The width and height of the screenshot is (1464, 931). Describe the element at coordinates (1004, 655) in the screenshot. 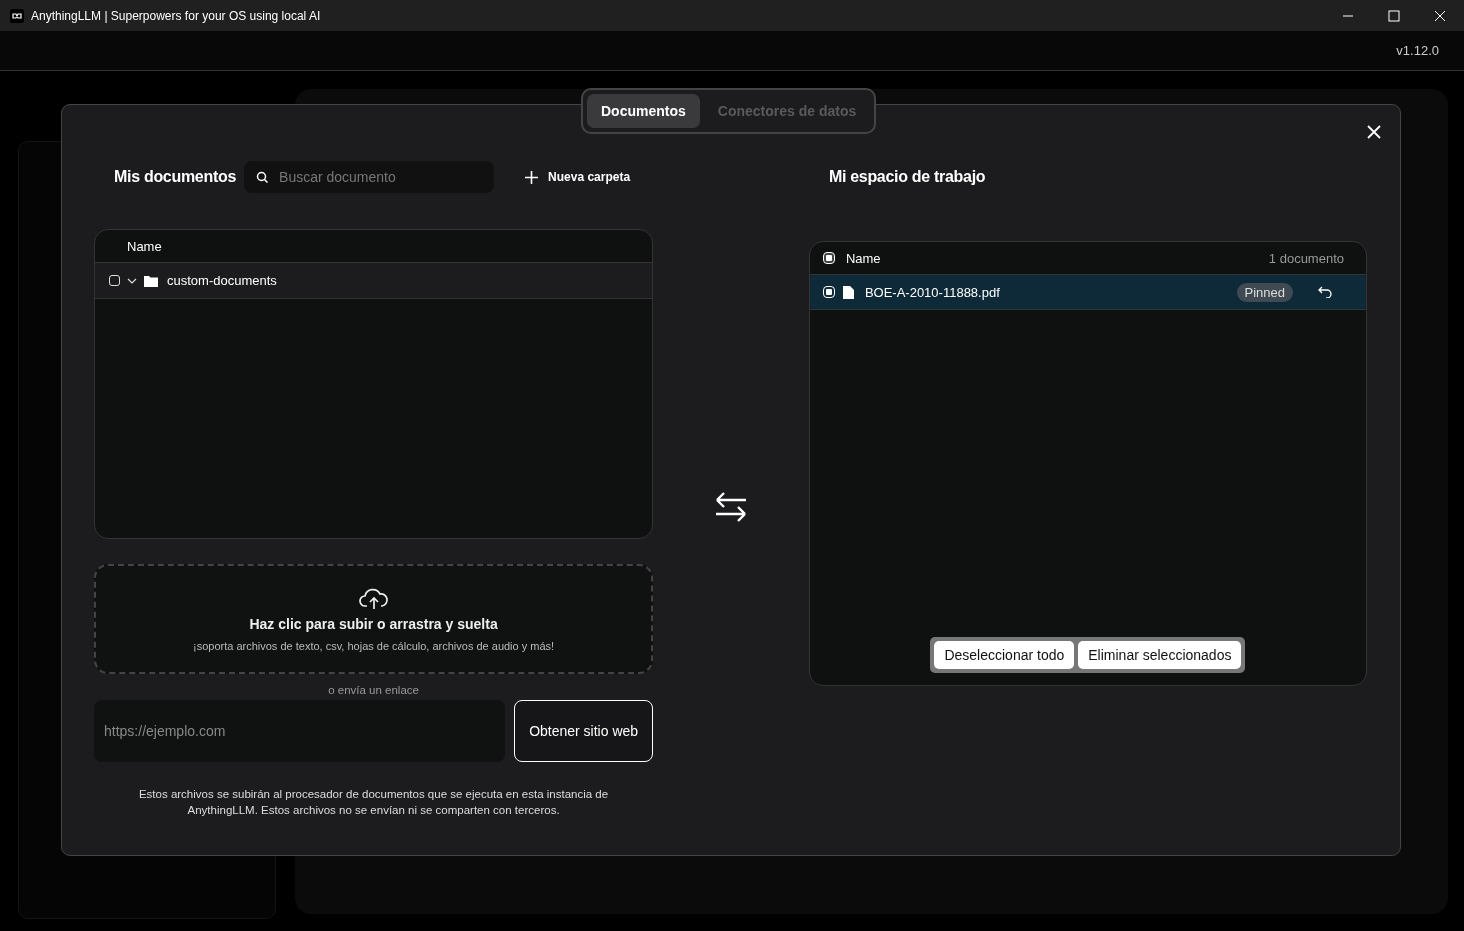

I see `action-button: Deseleccionar todo` at that location.